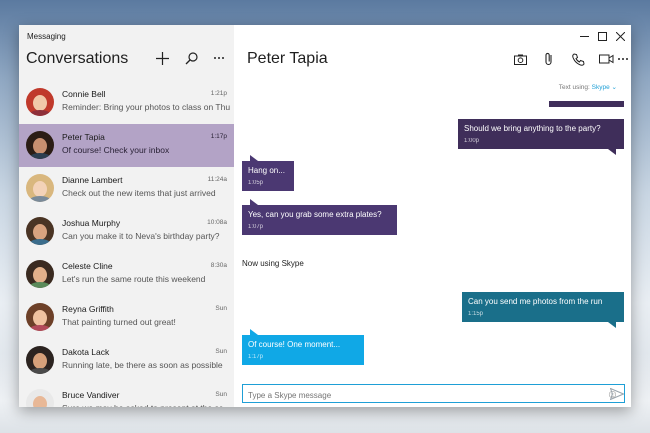 This screenshot has width=650, height=433. I want to click on conversation-time: 8:30a, so click(218, 265).